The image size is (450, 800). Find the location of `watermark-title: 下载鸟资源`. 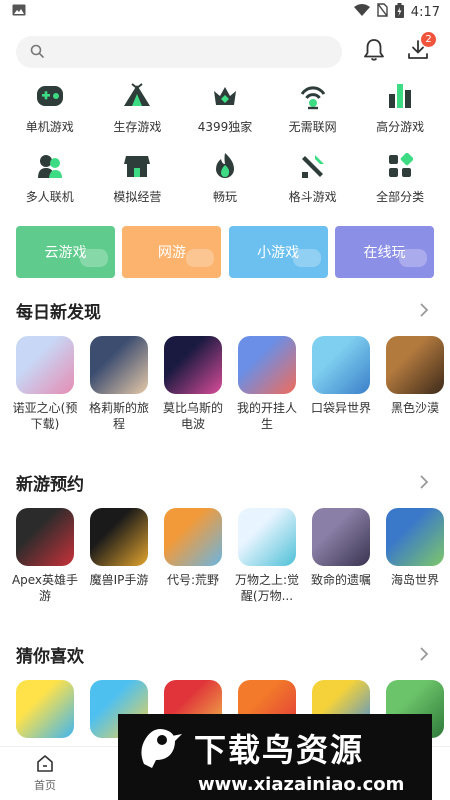

watermark-title: 下载鸟资源 is located at coordinates (279, 749).